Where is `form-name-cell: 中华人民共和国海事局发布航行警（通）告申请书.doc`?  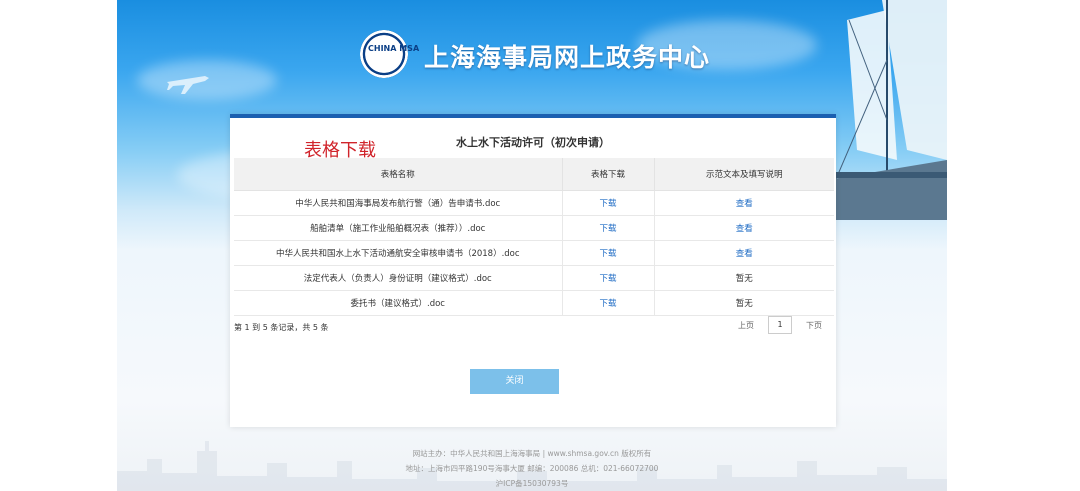
form-name-cell: 中华人民共和国海事局发布航行警（通）告申请书.doc is located at coordinates (398, 203).